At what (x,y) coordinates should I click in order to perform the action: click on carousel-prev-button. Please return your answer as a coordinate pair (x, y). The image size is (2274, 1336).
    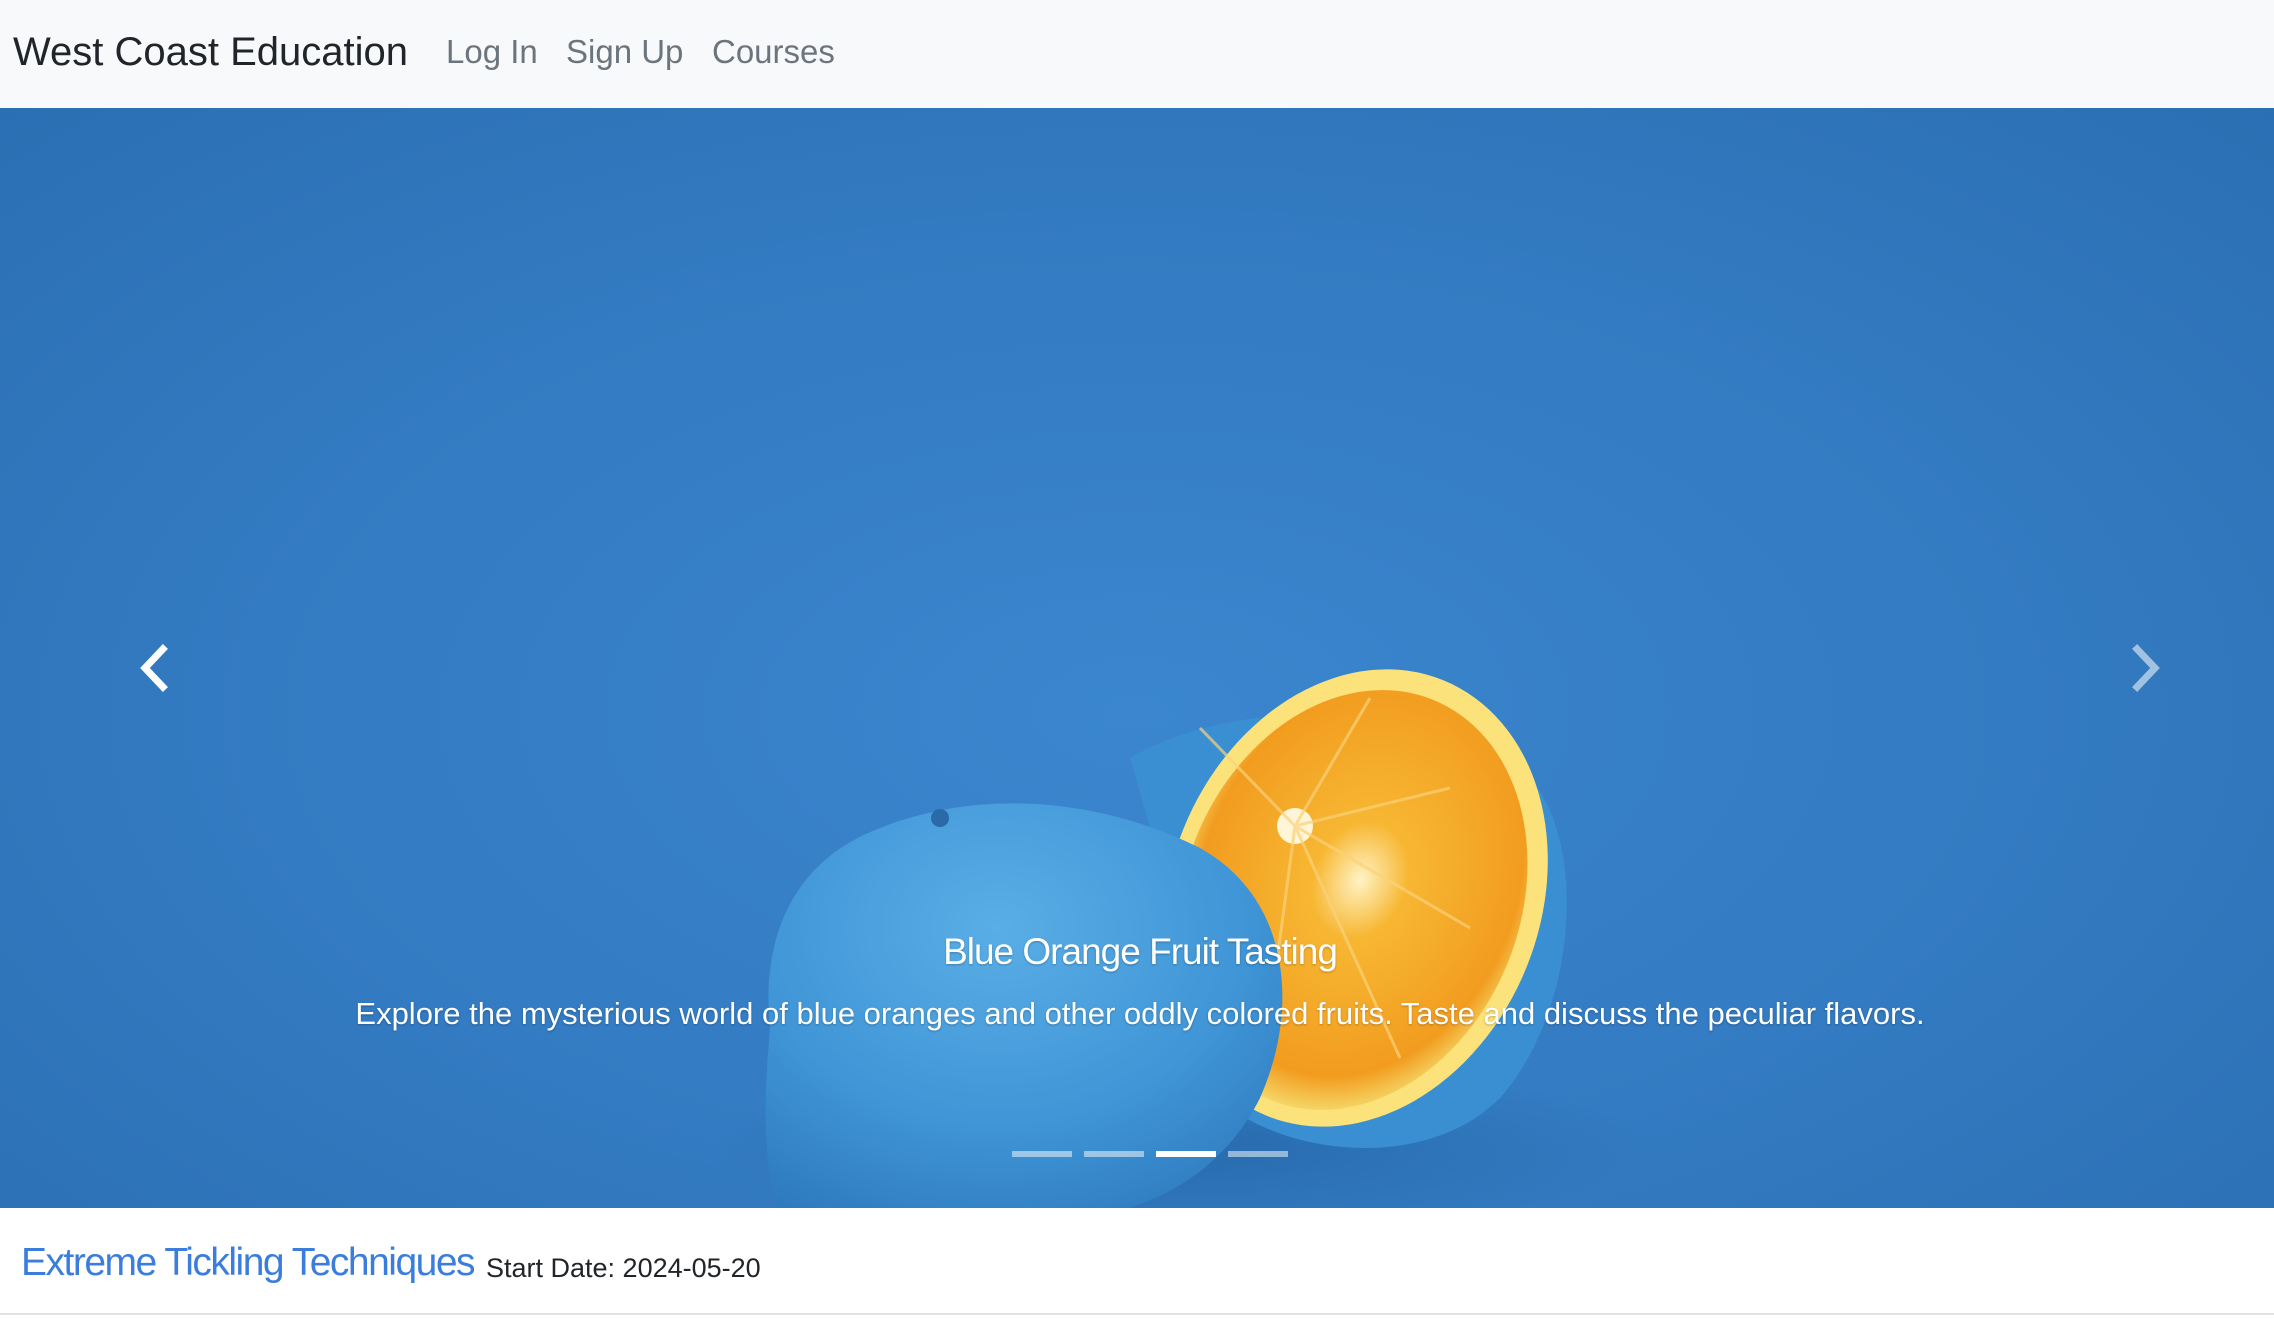
    Looking at the image, I should click on (155, 668).